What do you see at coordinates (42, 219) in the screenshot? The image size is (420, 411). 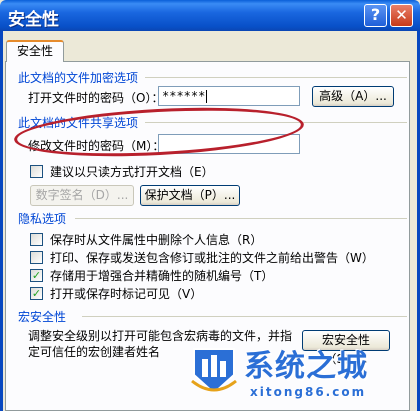 I see `privacy-heading: 隐私选项` at bounding box center [42, 219].